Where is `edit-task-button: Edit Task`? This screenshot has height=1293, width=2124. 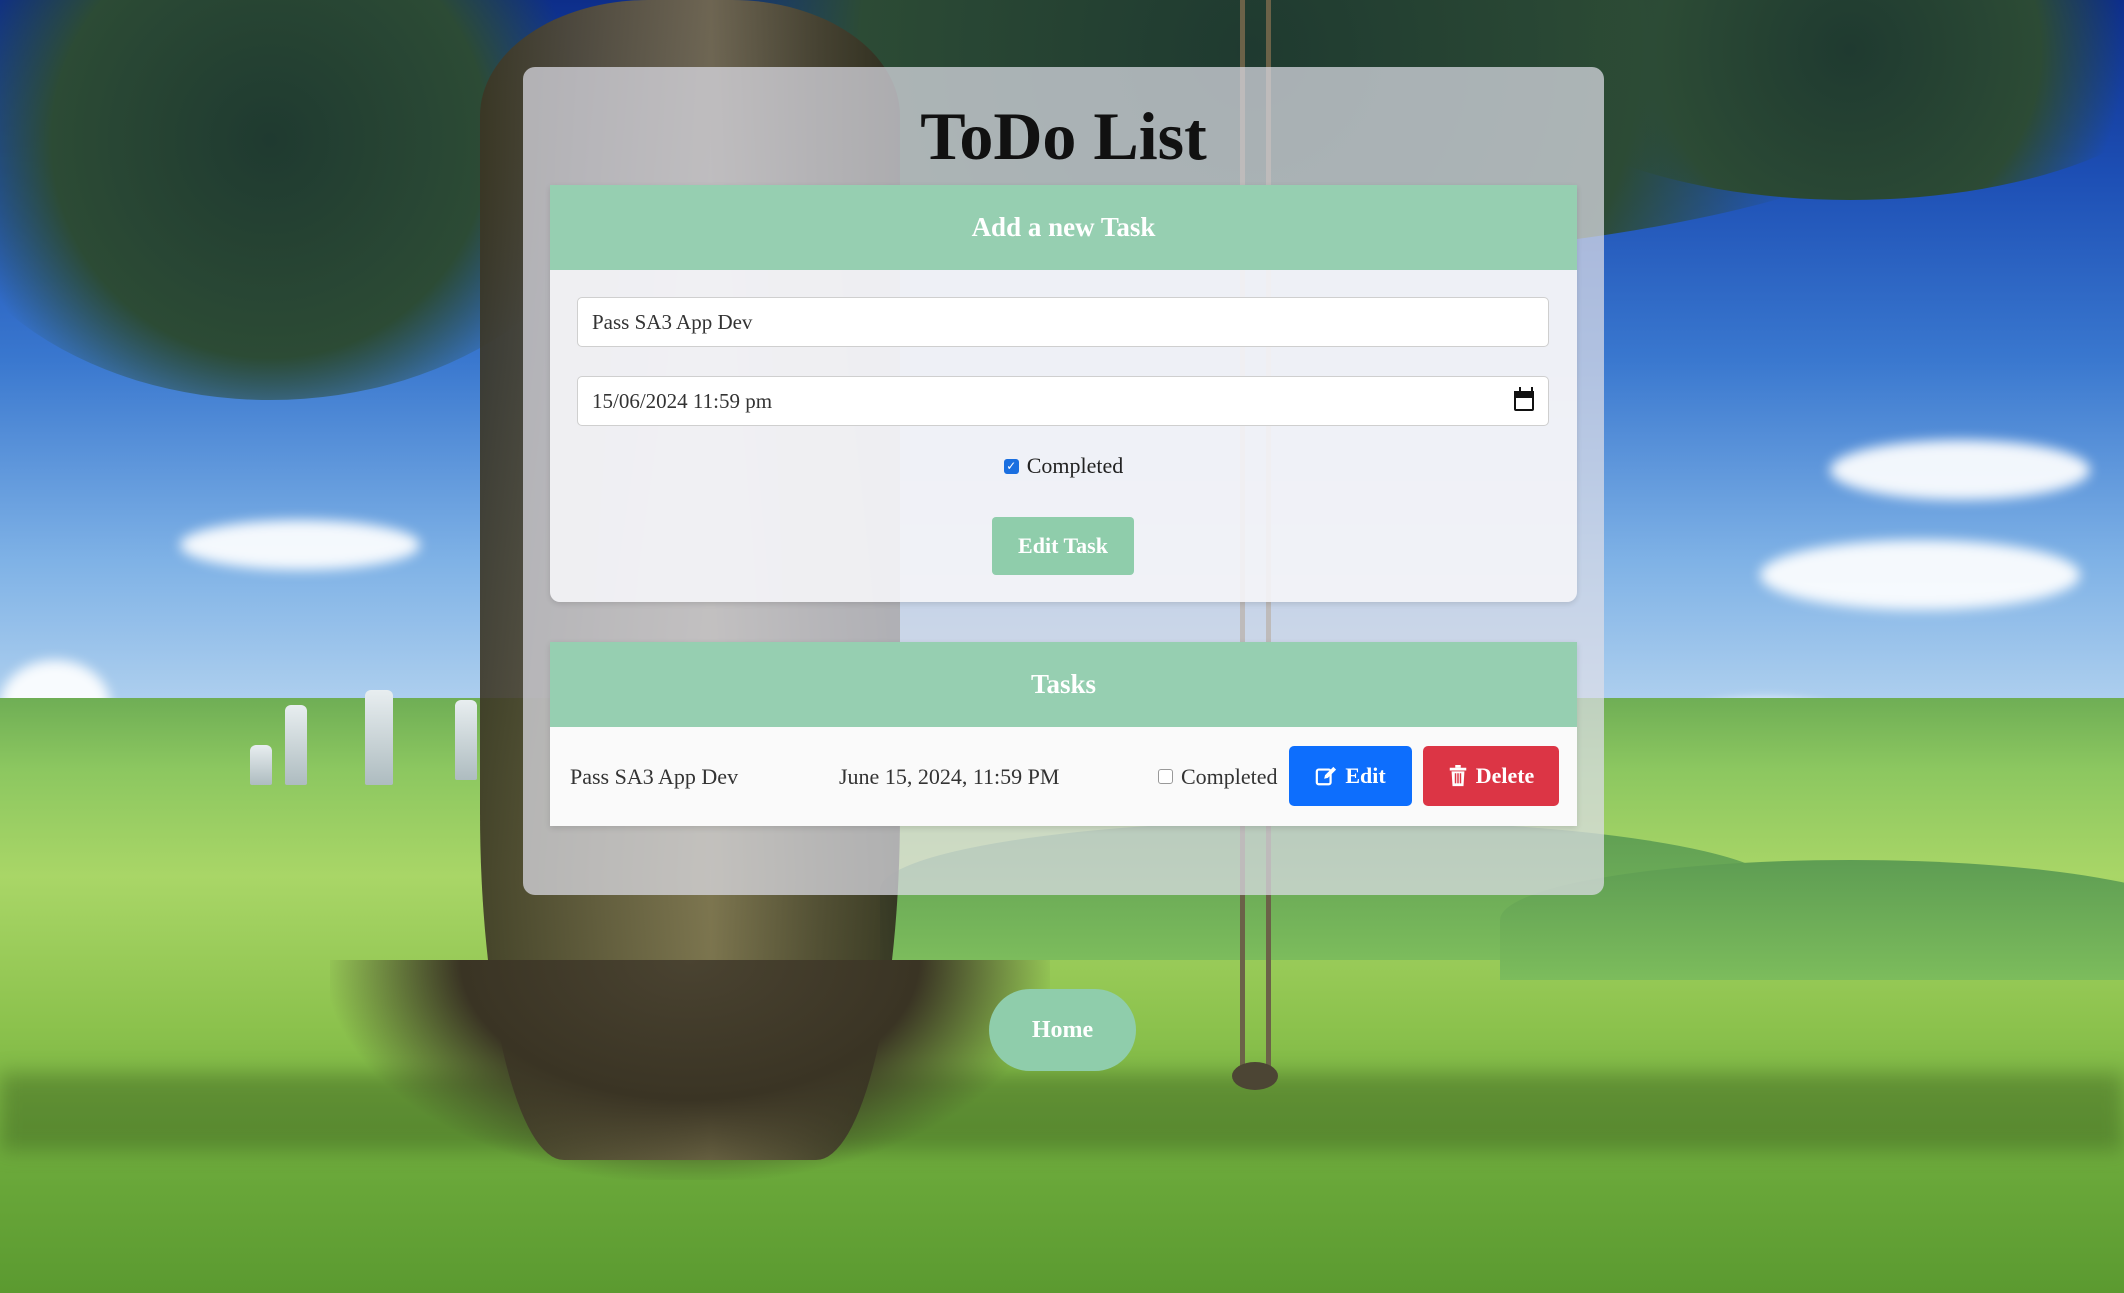 edit-task-button: Edit Task is located at coordinates (1063, 546).